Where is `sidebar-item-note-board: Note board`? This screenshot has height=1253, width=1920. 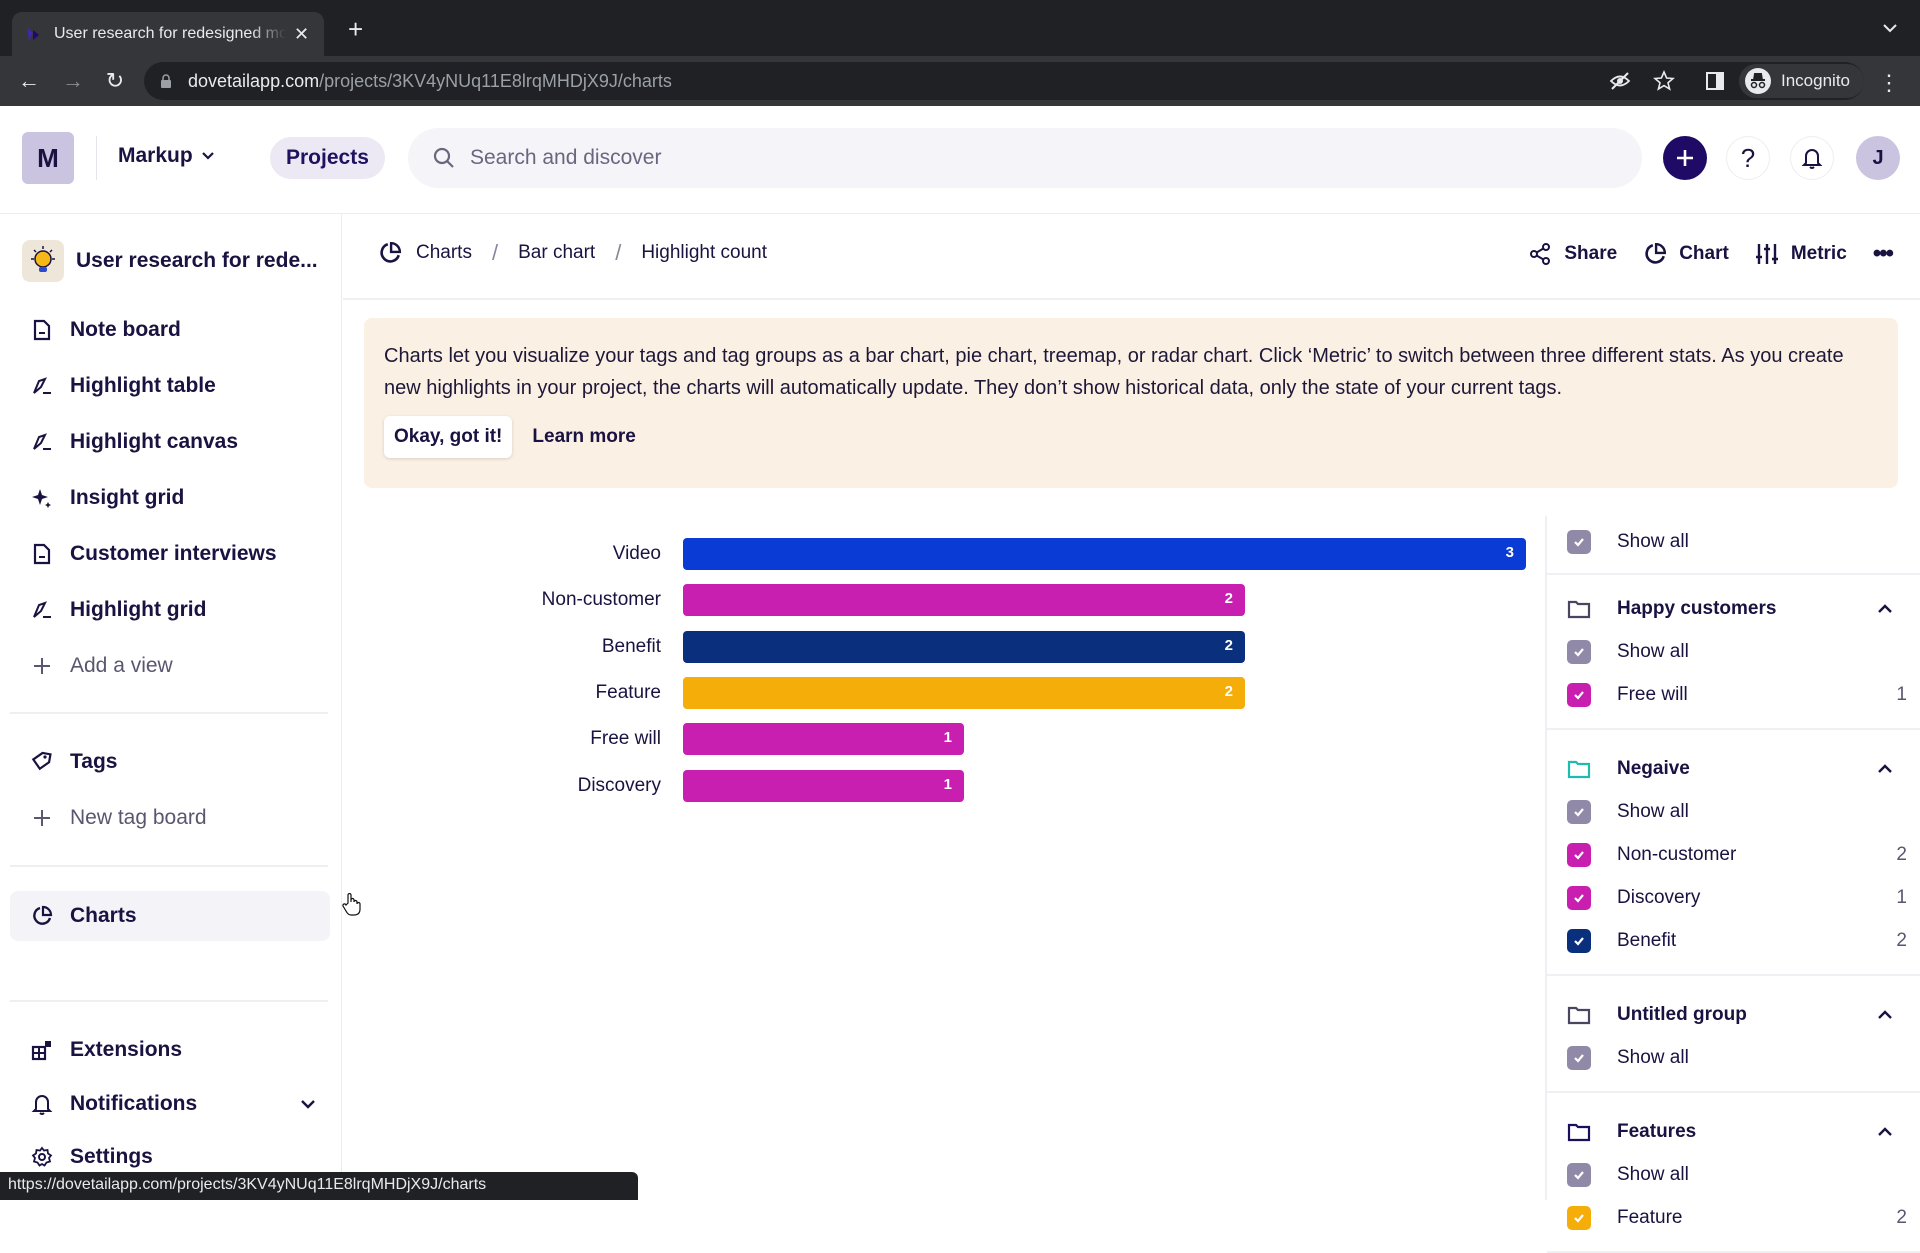 sidebar-item-note-board: Note board is located at coordinates (170, 330).